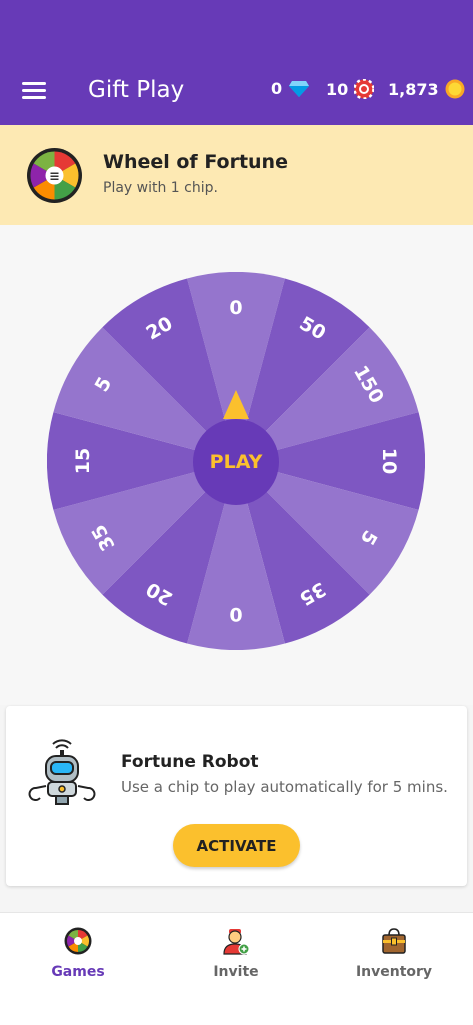  I want to click on coin-icon, so click(455, 89).